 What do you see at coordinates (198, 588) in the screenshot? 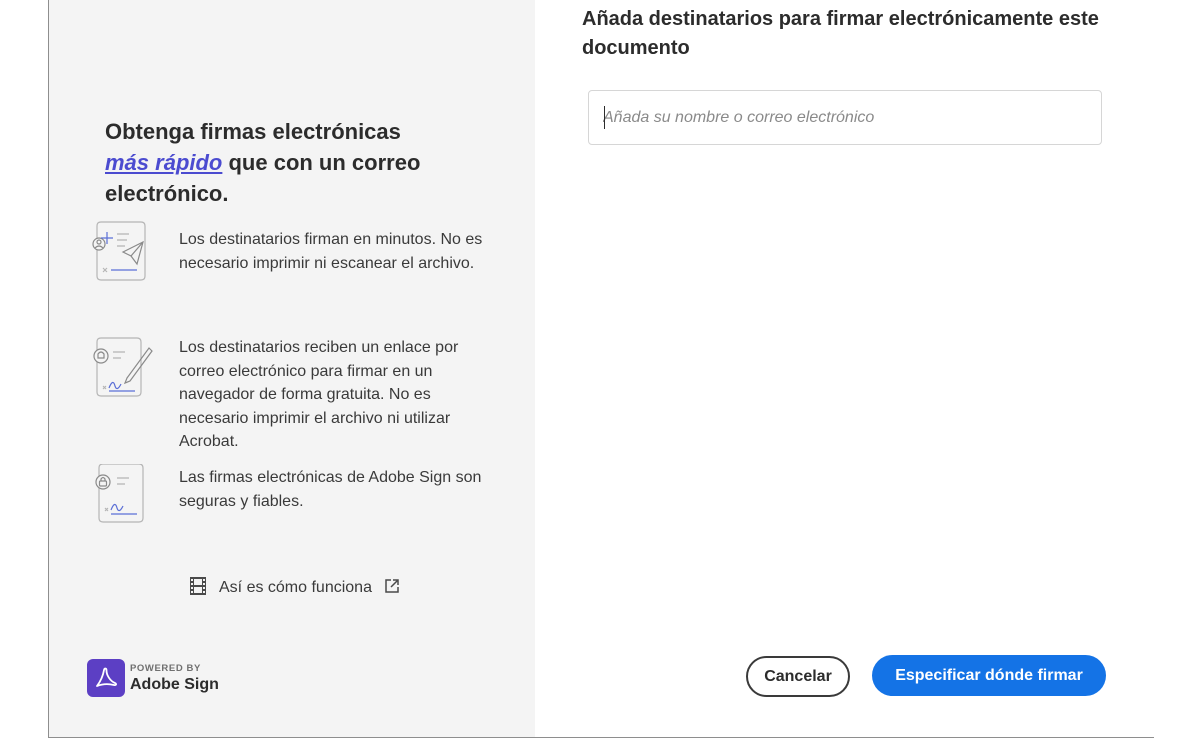
I see `film-icon` at bounding box center [198, 588].